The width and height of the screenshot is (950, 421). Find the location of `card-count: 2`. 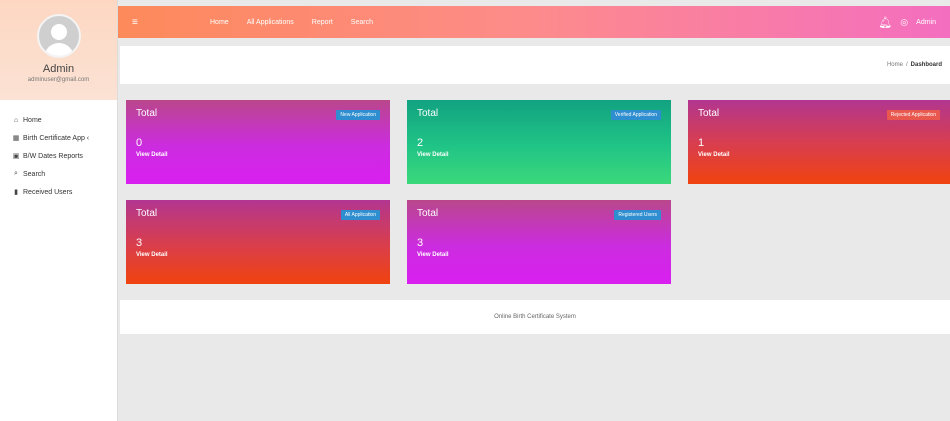

card-count: 2 is located at coordinates (420, 143).